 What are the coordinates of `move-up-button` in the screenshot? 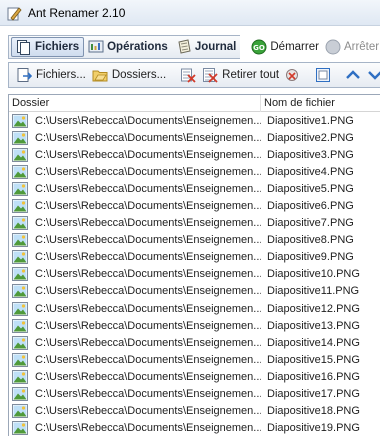 It's located at (353, 75).